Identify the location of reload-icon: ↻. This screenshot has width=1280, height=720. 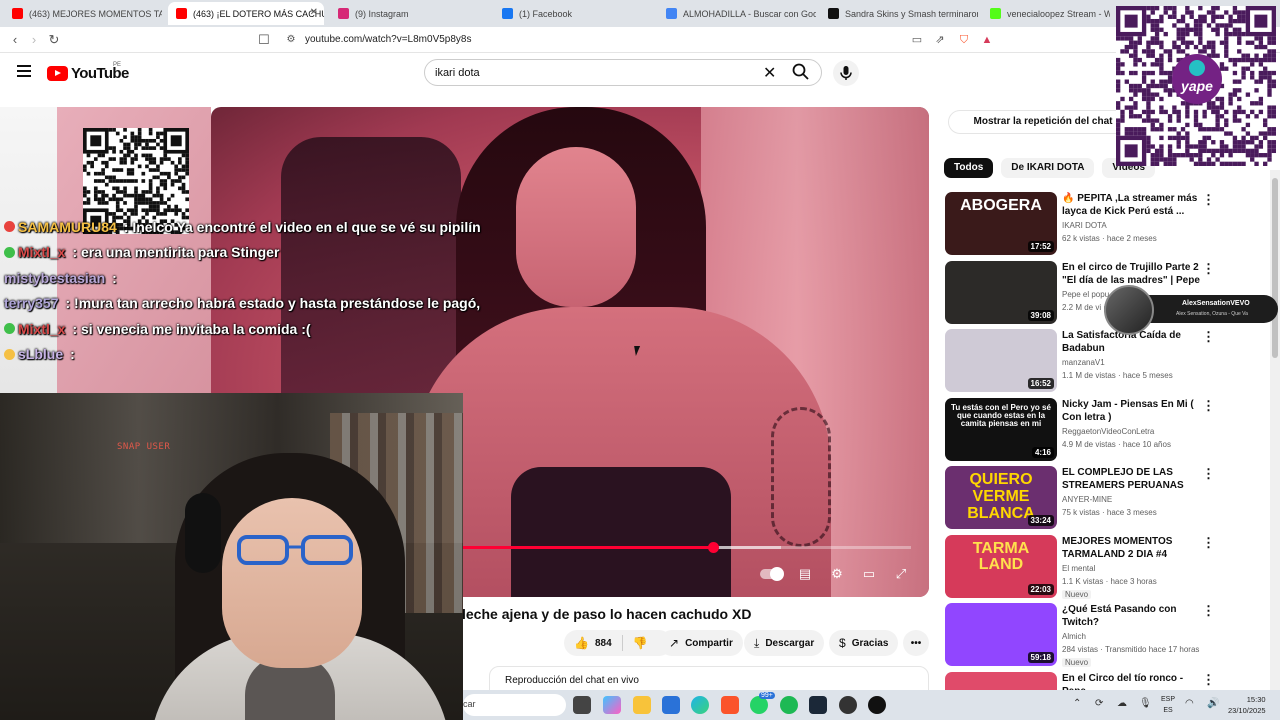
(54, 40).